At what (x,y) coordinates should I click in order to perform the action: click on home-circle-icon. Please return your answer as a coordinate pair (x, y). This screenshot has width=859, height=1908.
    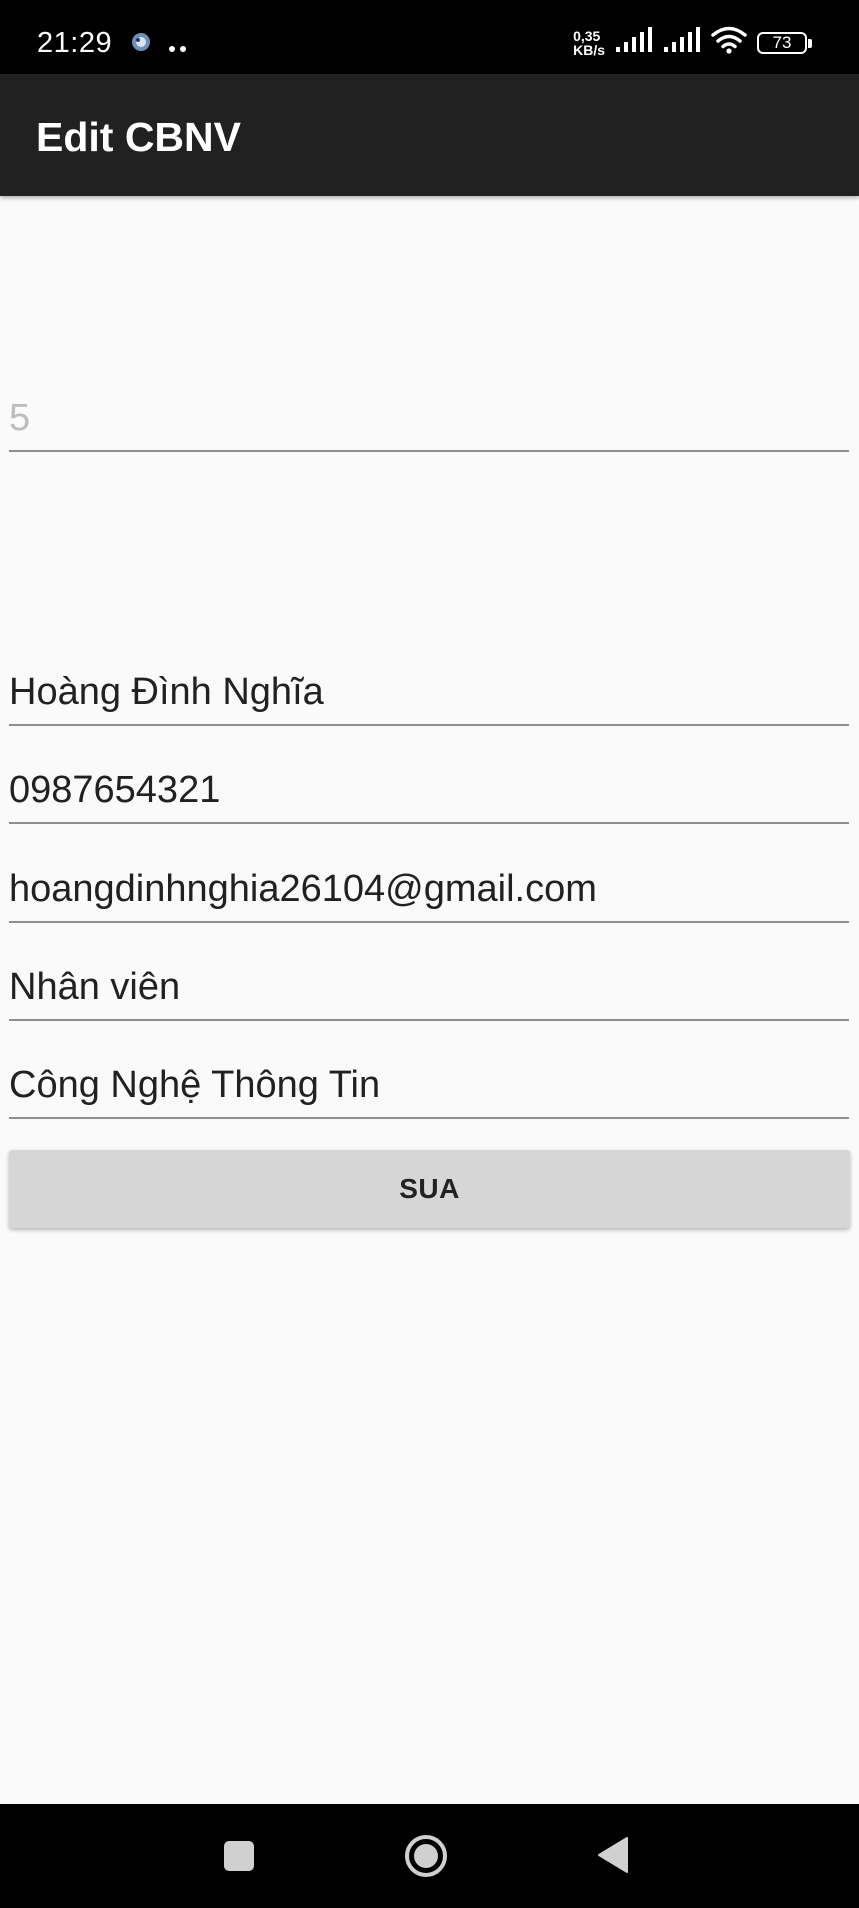
    Looking at the image, I should click on (426, 1858).